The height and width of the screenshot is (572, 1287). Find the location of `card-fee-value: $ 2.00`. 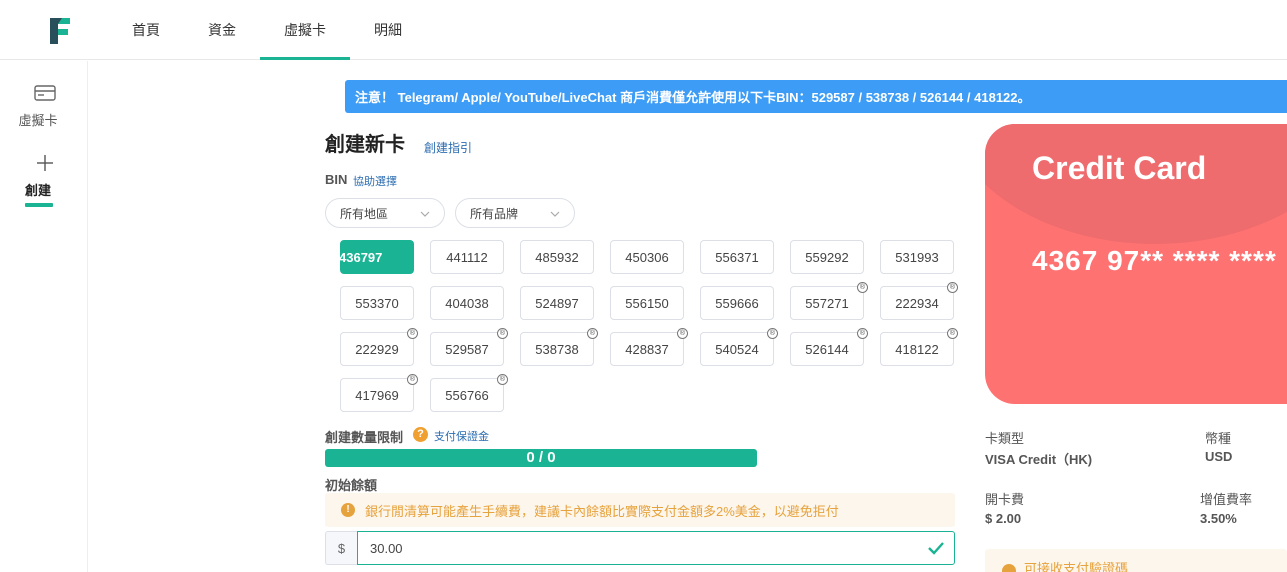

card-fee-value: $ 2.00 is located at coordinates (1003, 518).